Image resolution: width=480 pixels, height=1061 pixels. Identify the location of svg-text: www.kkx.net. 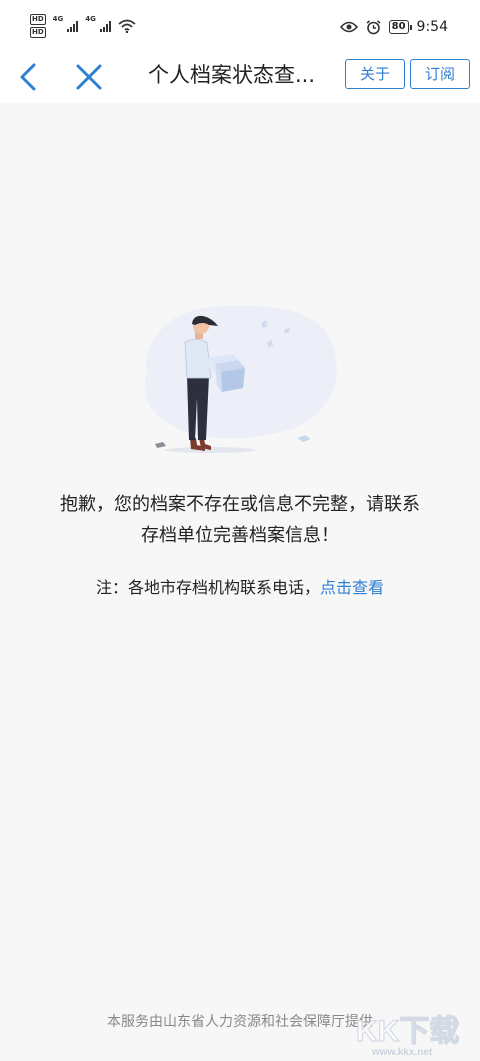
(402, 1052).